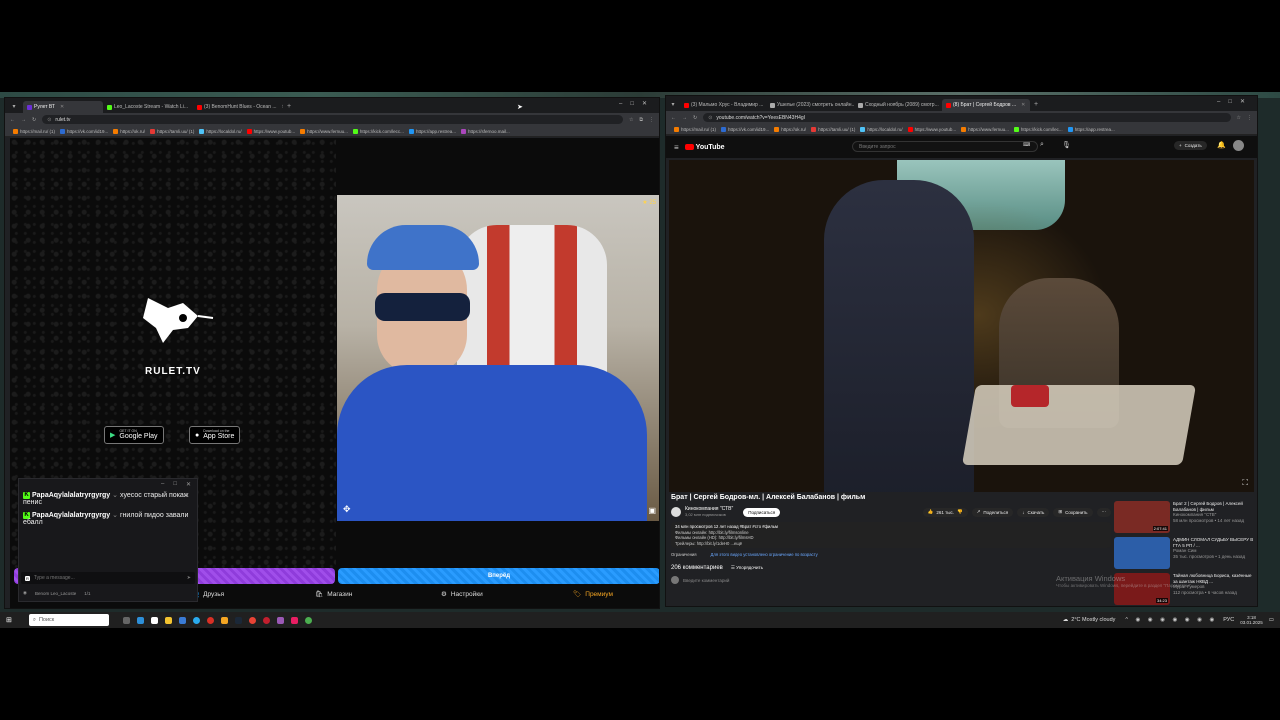 The width and height of the screenshot is (1280, 720). I want to click on mic-icon: 🎙, so click(1066, 145).